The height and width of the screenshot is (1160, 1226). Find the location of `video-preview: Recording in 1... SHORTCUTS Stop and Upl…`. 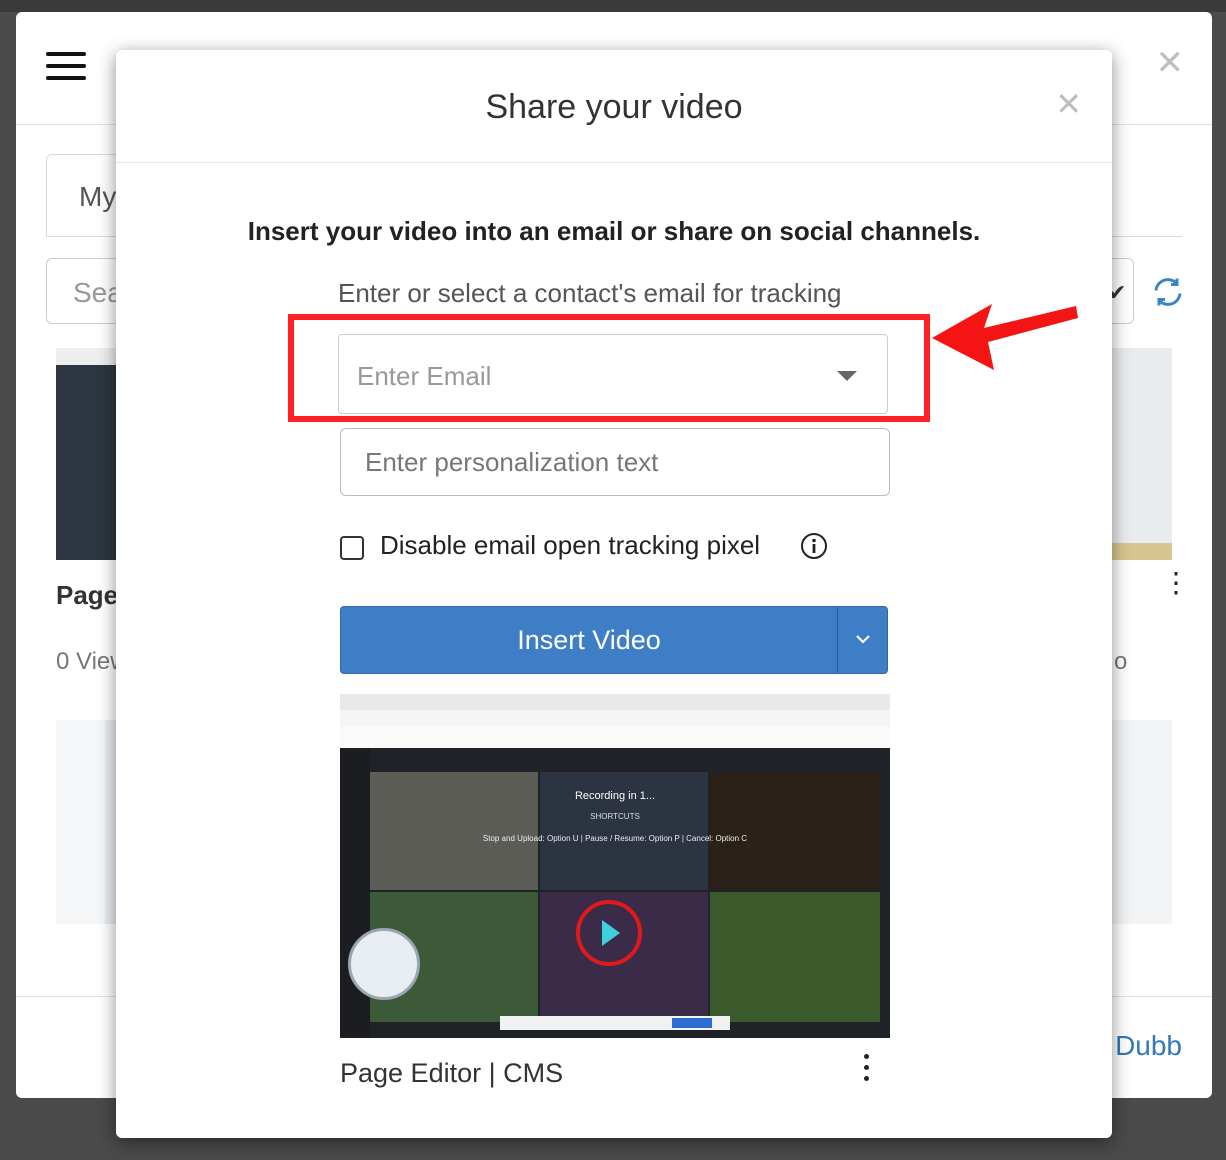

video-preview: Recording in 1... SHORTCUTS Stop and Upl… is located at coordinates (615, 866).